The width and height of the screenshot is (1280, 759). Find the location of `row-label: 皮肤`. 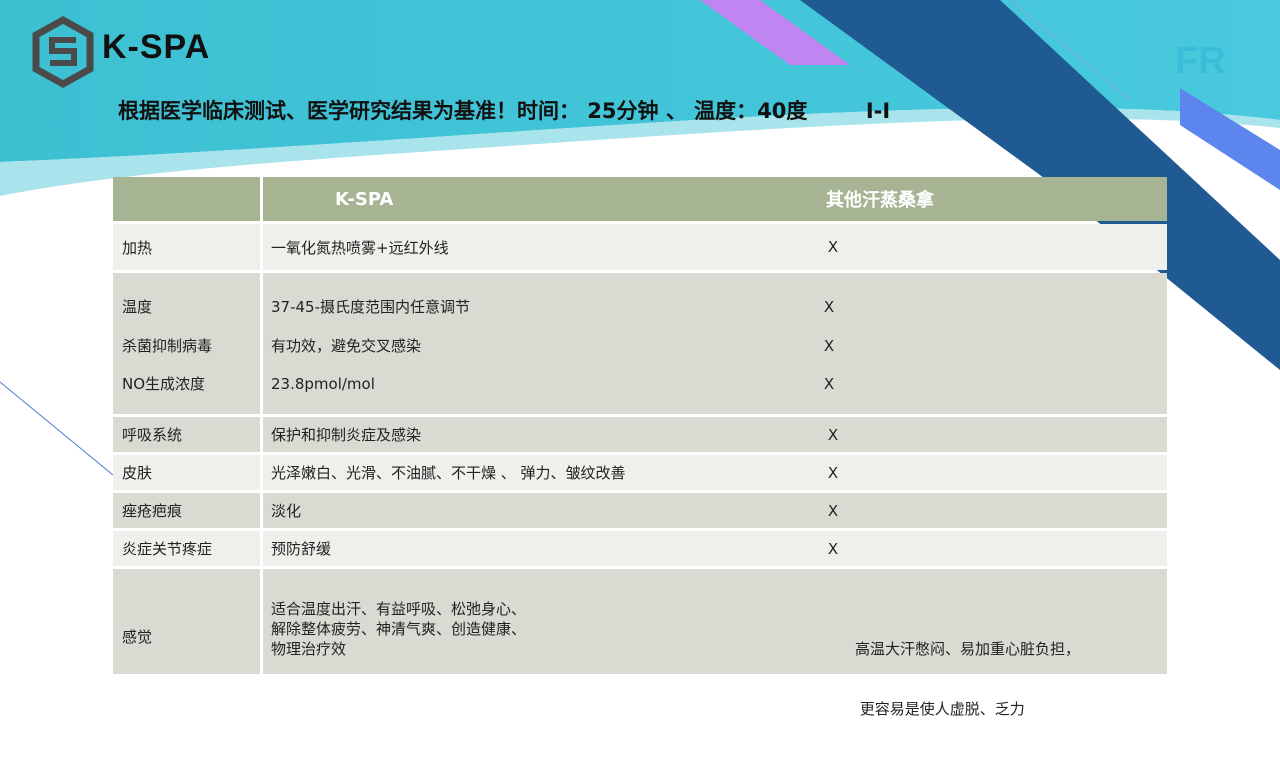

row-label: 皮肤 is located at coordinates (186, 472).